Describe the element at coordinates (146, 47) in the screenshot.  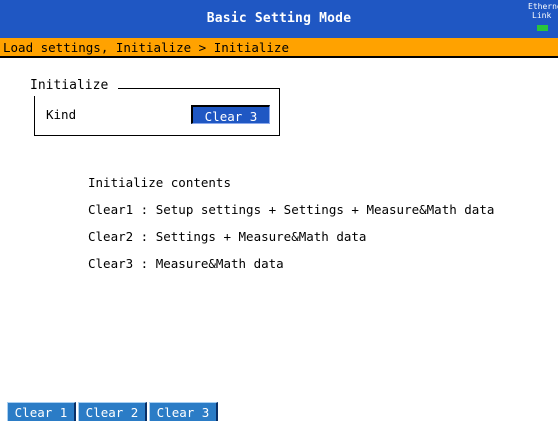
I see `breadcrumb: Load settings, Initialize > Initialize` at that location.